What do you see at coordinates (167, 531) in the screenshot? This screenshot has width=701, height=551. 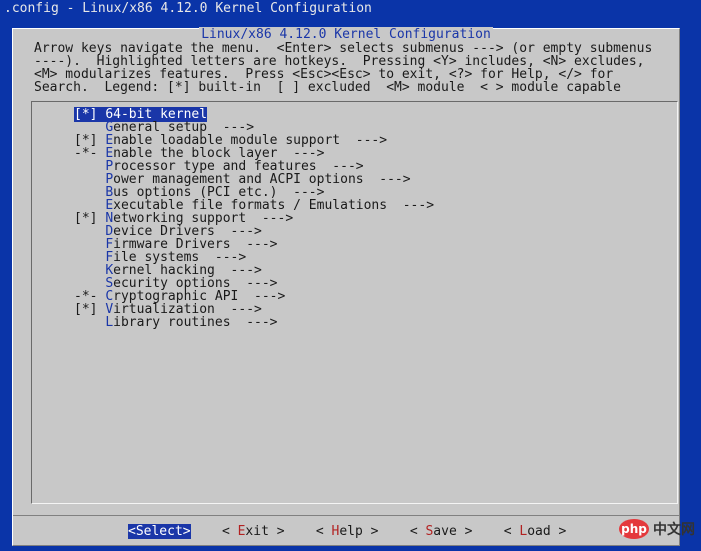 I see `button-label: elect>` at bounding box center [167, 531].